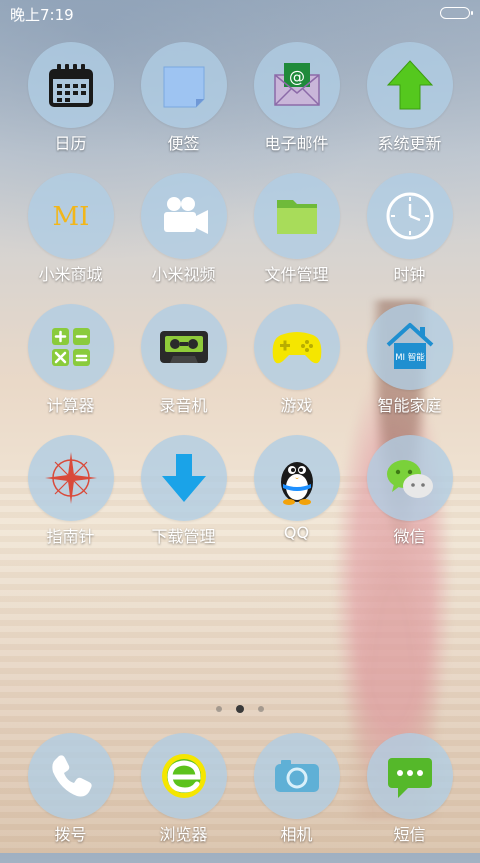 This screenshot has width=480, height=863. What do you see at coordinates (297, 216) in the screenshot?
I see `folder-icon` at bounding box center [297, 216].